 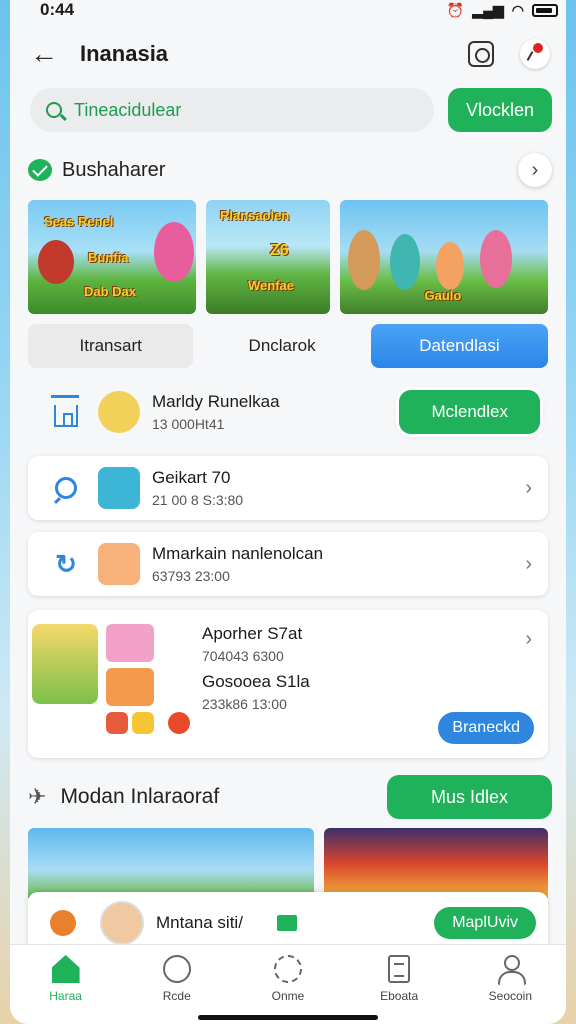 I want to click on bottom-card-button: MaplUviv, so click(x=485, y=923).